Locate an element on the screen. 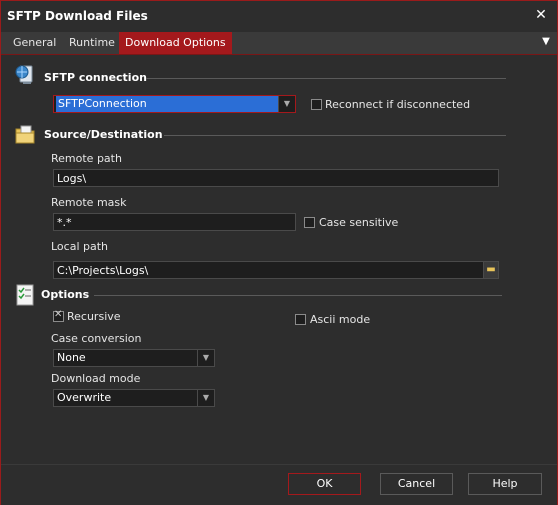  close-button: ✕ is located at coordinates (541, 15).